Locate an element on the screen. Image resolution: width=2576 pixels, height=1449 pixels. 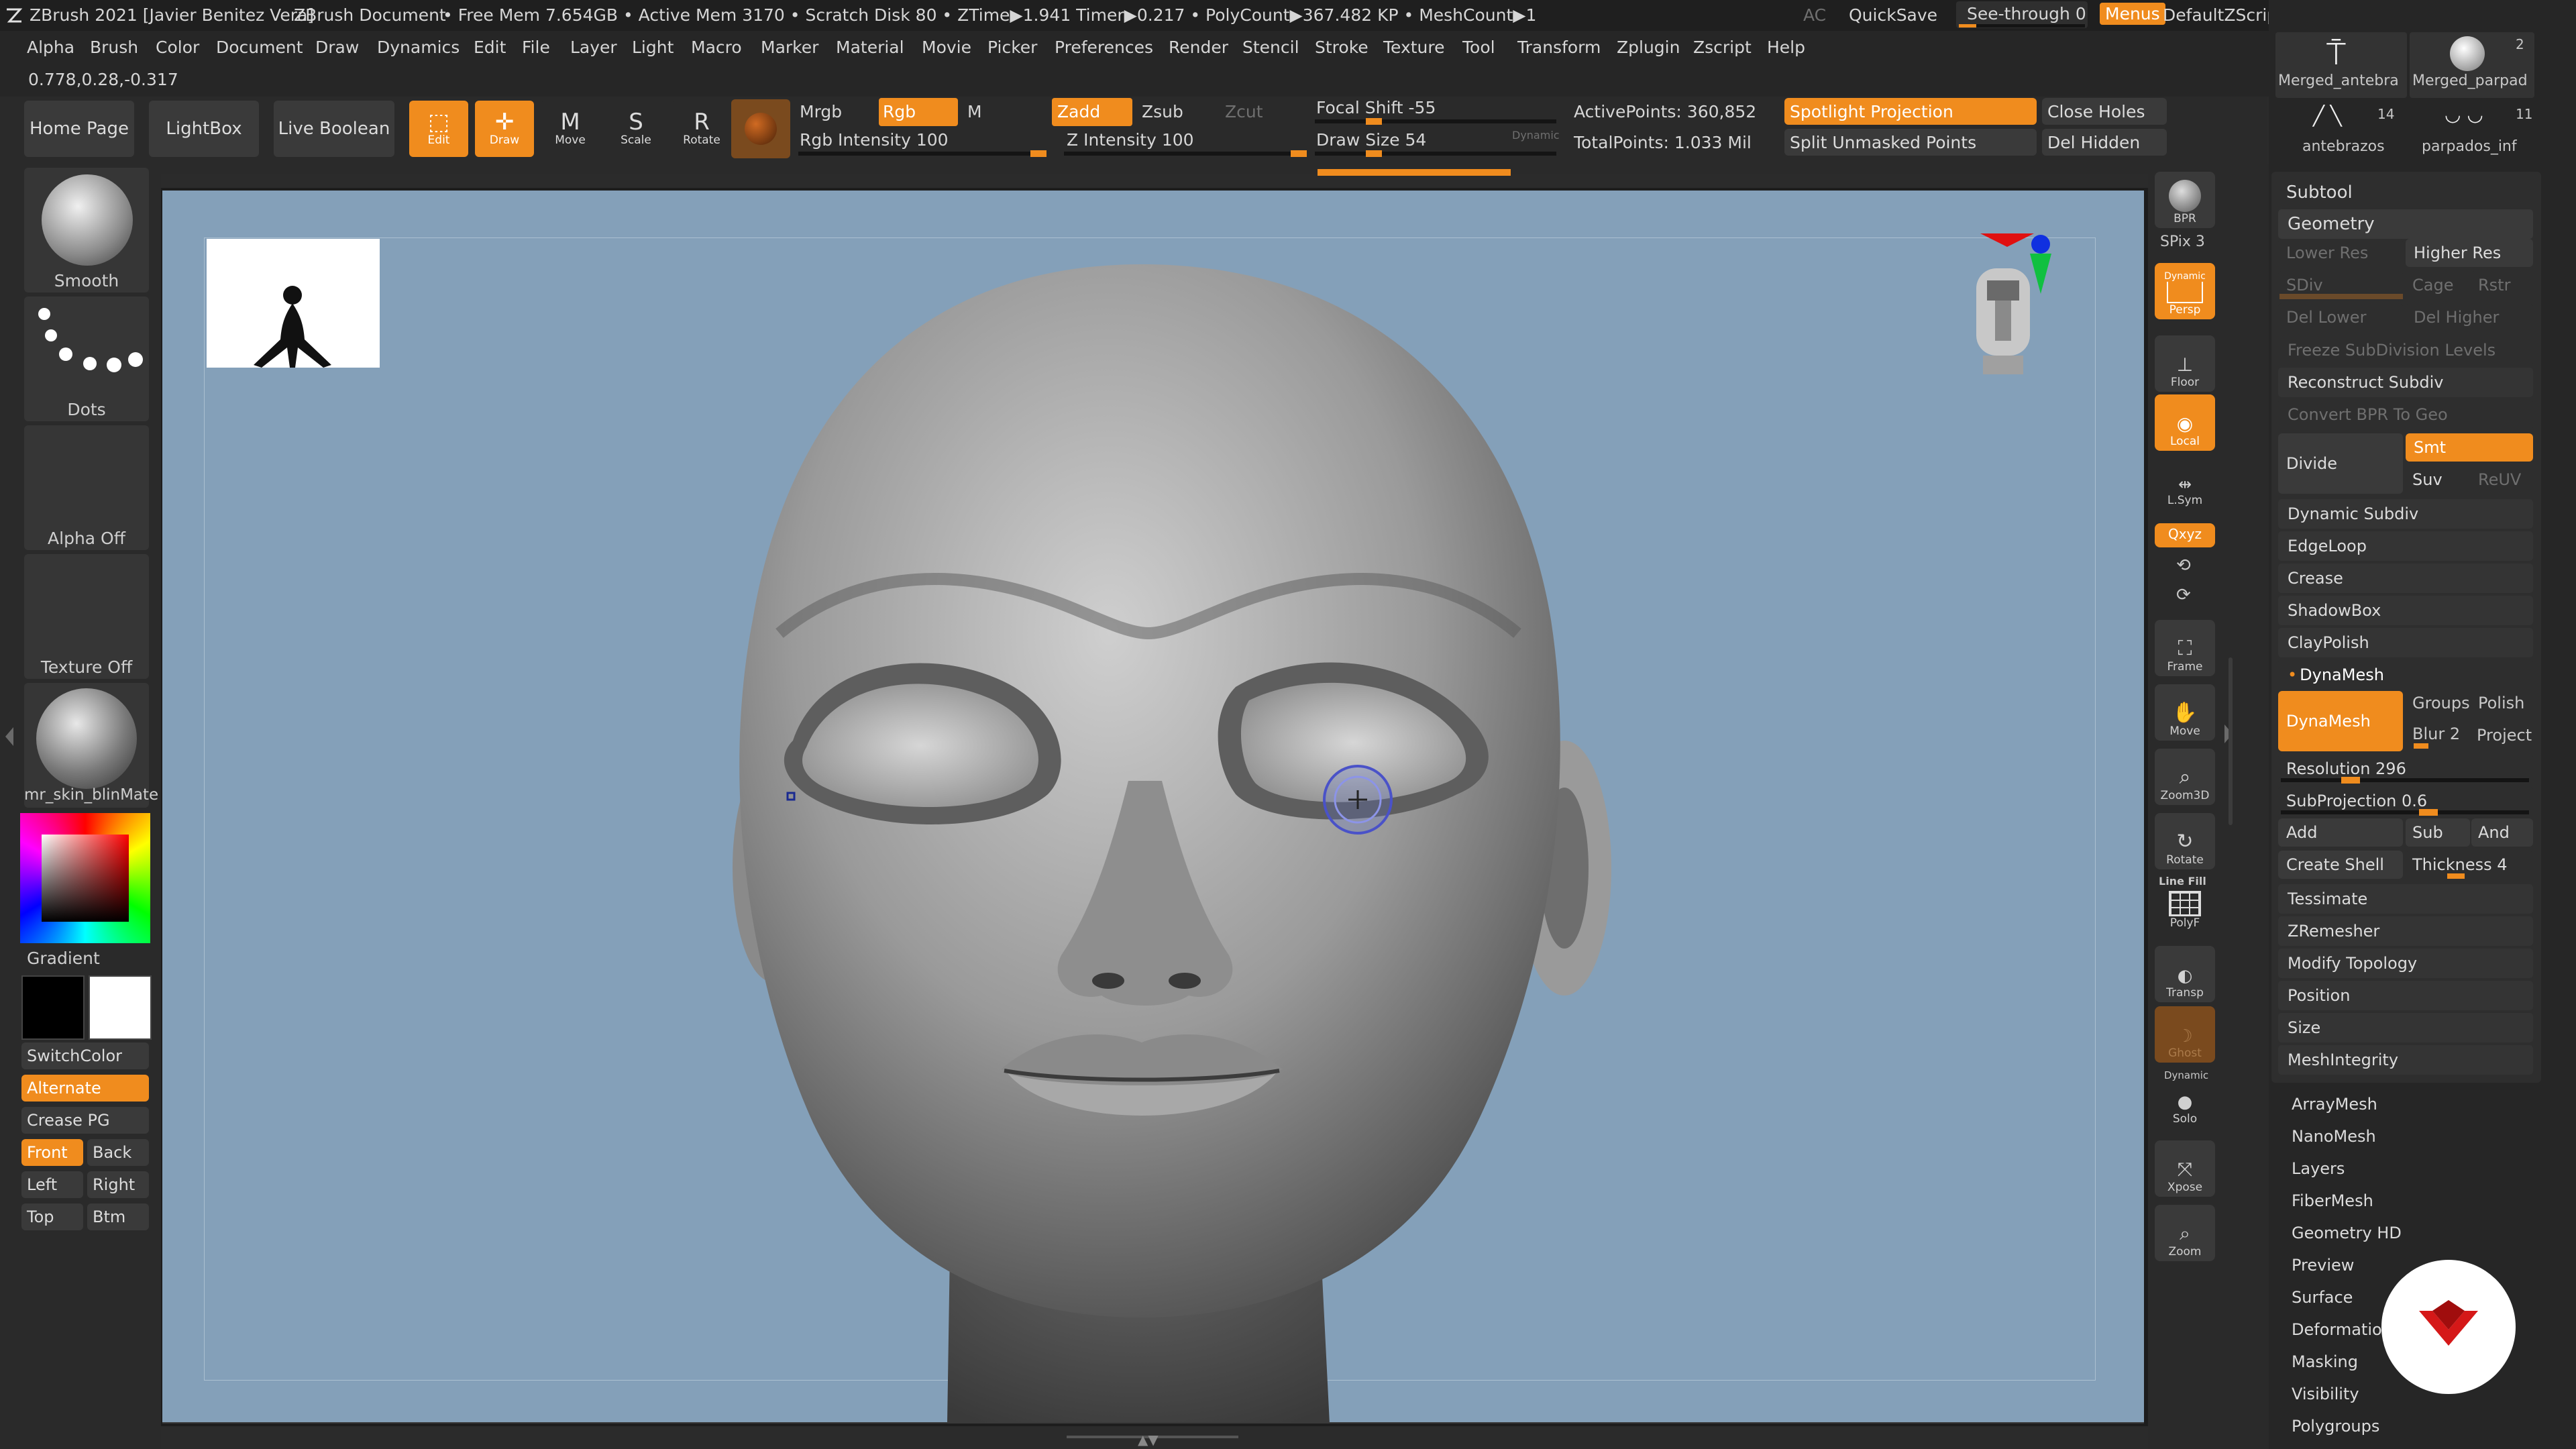
surface-section: Surface is located at coordinates (2322, 1297).